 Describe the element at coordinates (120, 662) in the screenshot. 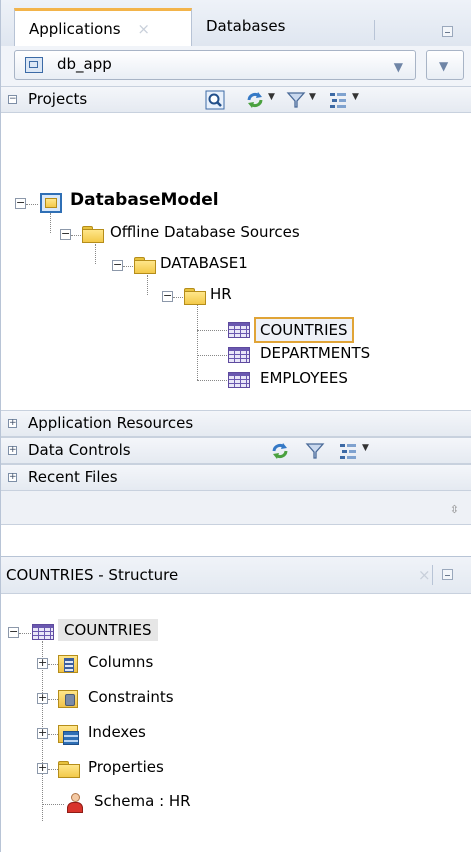

I see `structure-node-columns: Columns` at that location.